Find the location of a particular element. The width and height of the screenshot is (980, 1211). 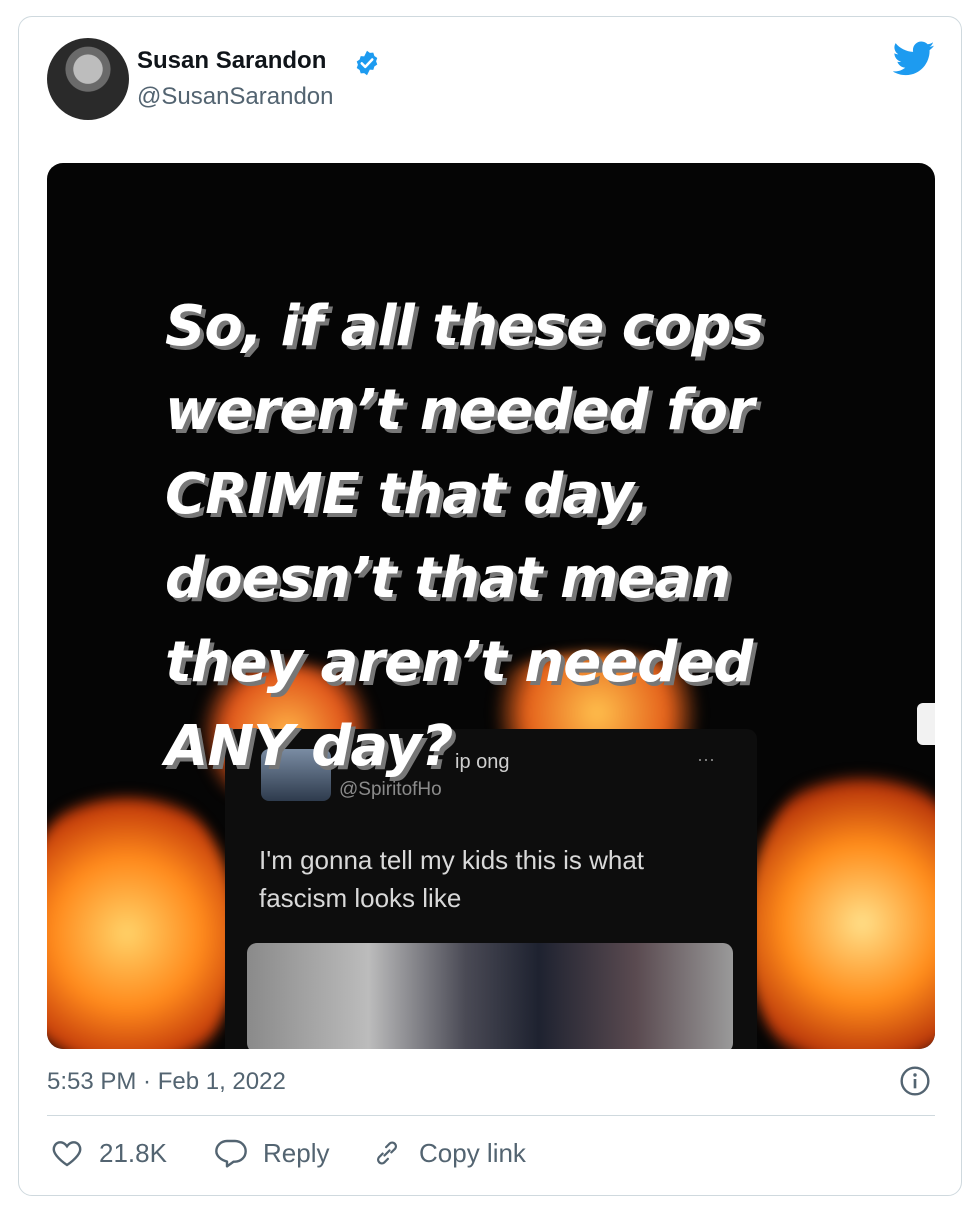

inner-photo is located at coordinates (490, 996).